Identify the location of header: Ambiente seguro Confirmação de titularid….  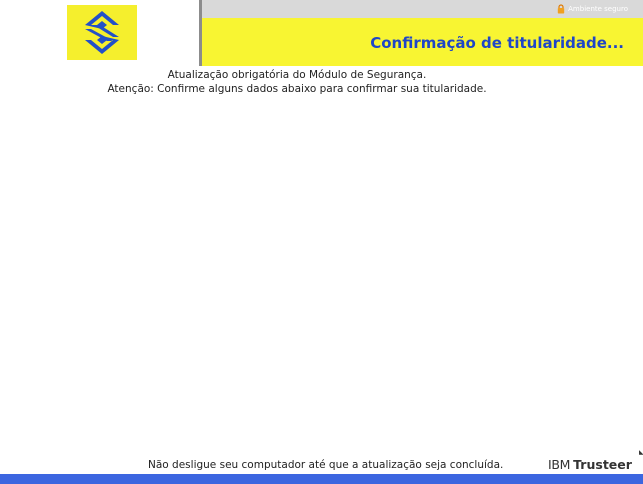
(321, 33).